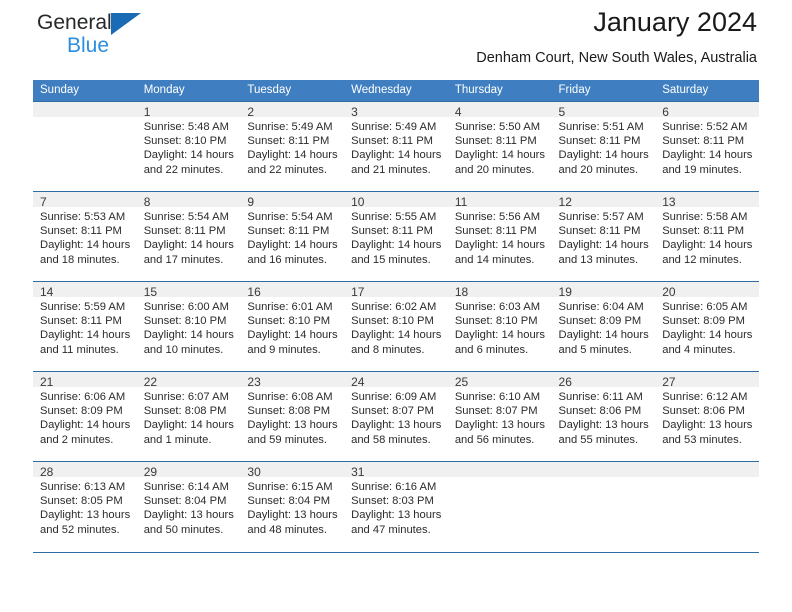 Image resolution: width=792 pixels, height=612 pixels. What do you see at coordinates (188, 470) in the screenshot?
I see `day-number: 29` at bounding box center [188, 470].